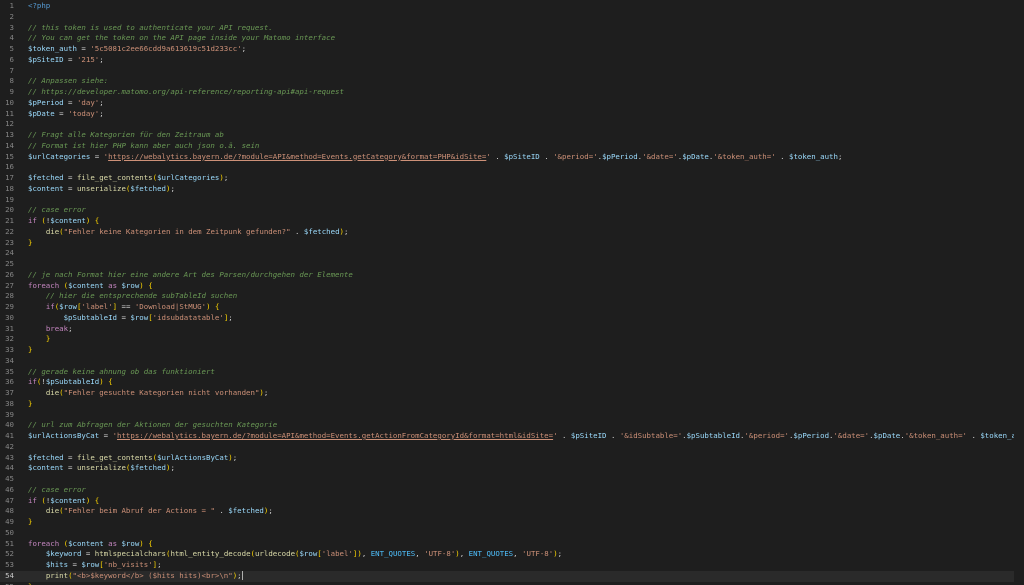 The height and width of the screenshot is (585, 1024). I want to click on code-token: 'nb_visits', so click(128, 564).